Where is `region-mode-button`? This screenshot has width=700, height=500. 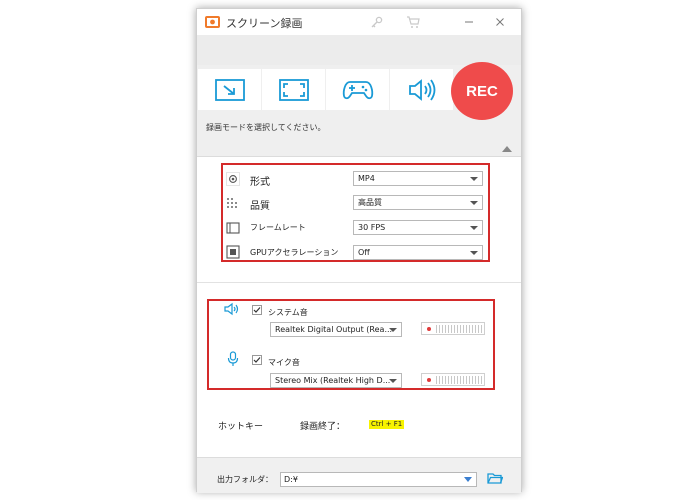 region-mode-button is located at coordinates (229, 89).